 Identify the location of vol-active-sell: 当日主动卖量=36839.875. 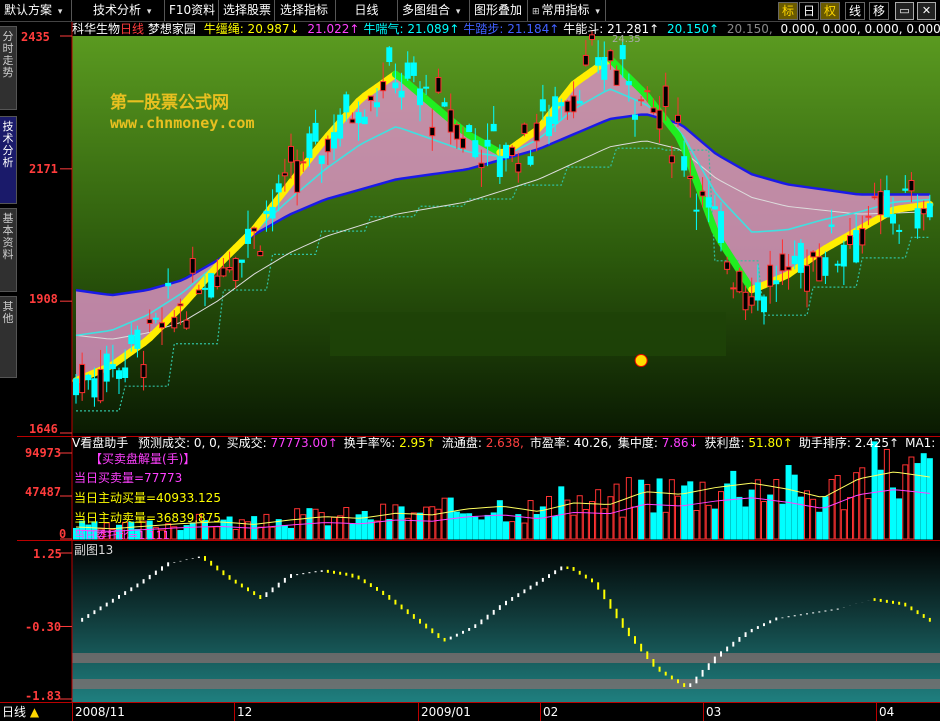
(147, 518).